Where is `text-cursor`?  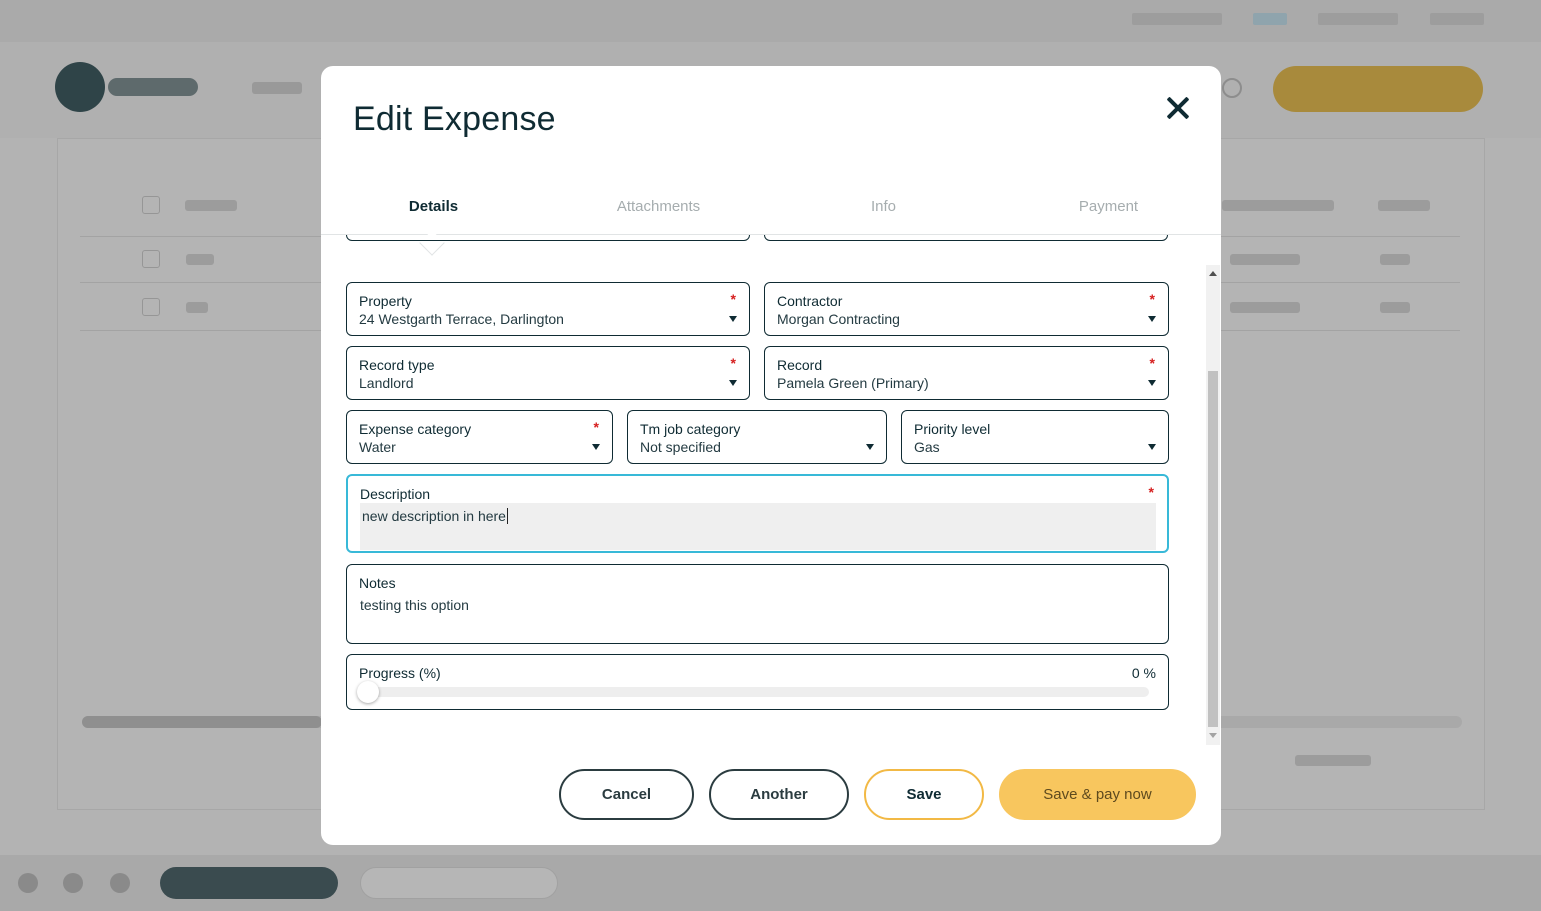 text-cursor is located at coordinates (507, 516).